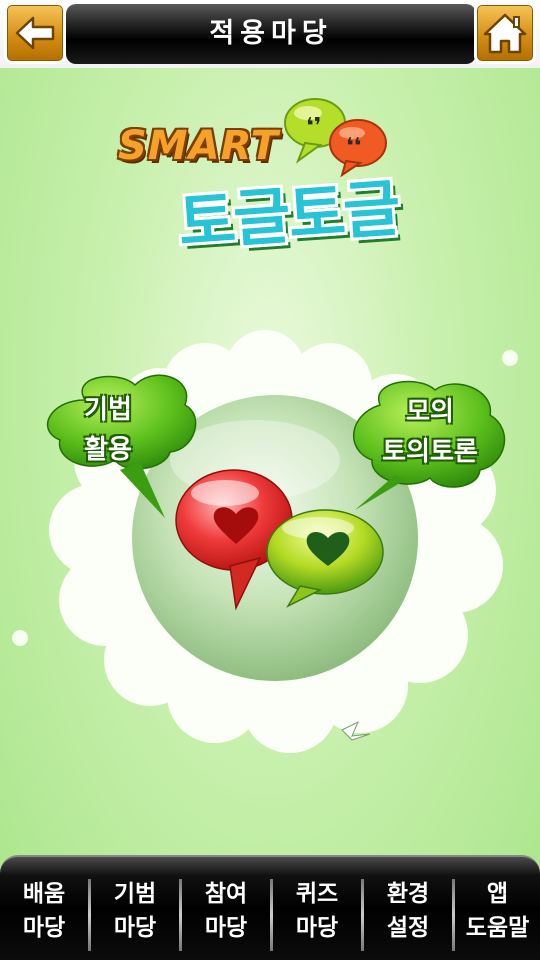  I want to click on nav-settings: 환경 설정, so click(408, 915).